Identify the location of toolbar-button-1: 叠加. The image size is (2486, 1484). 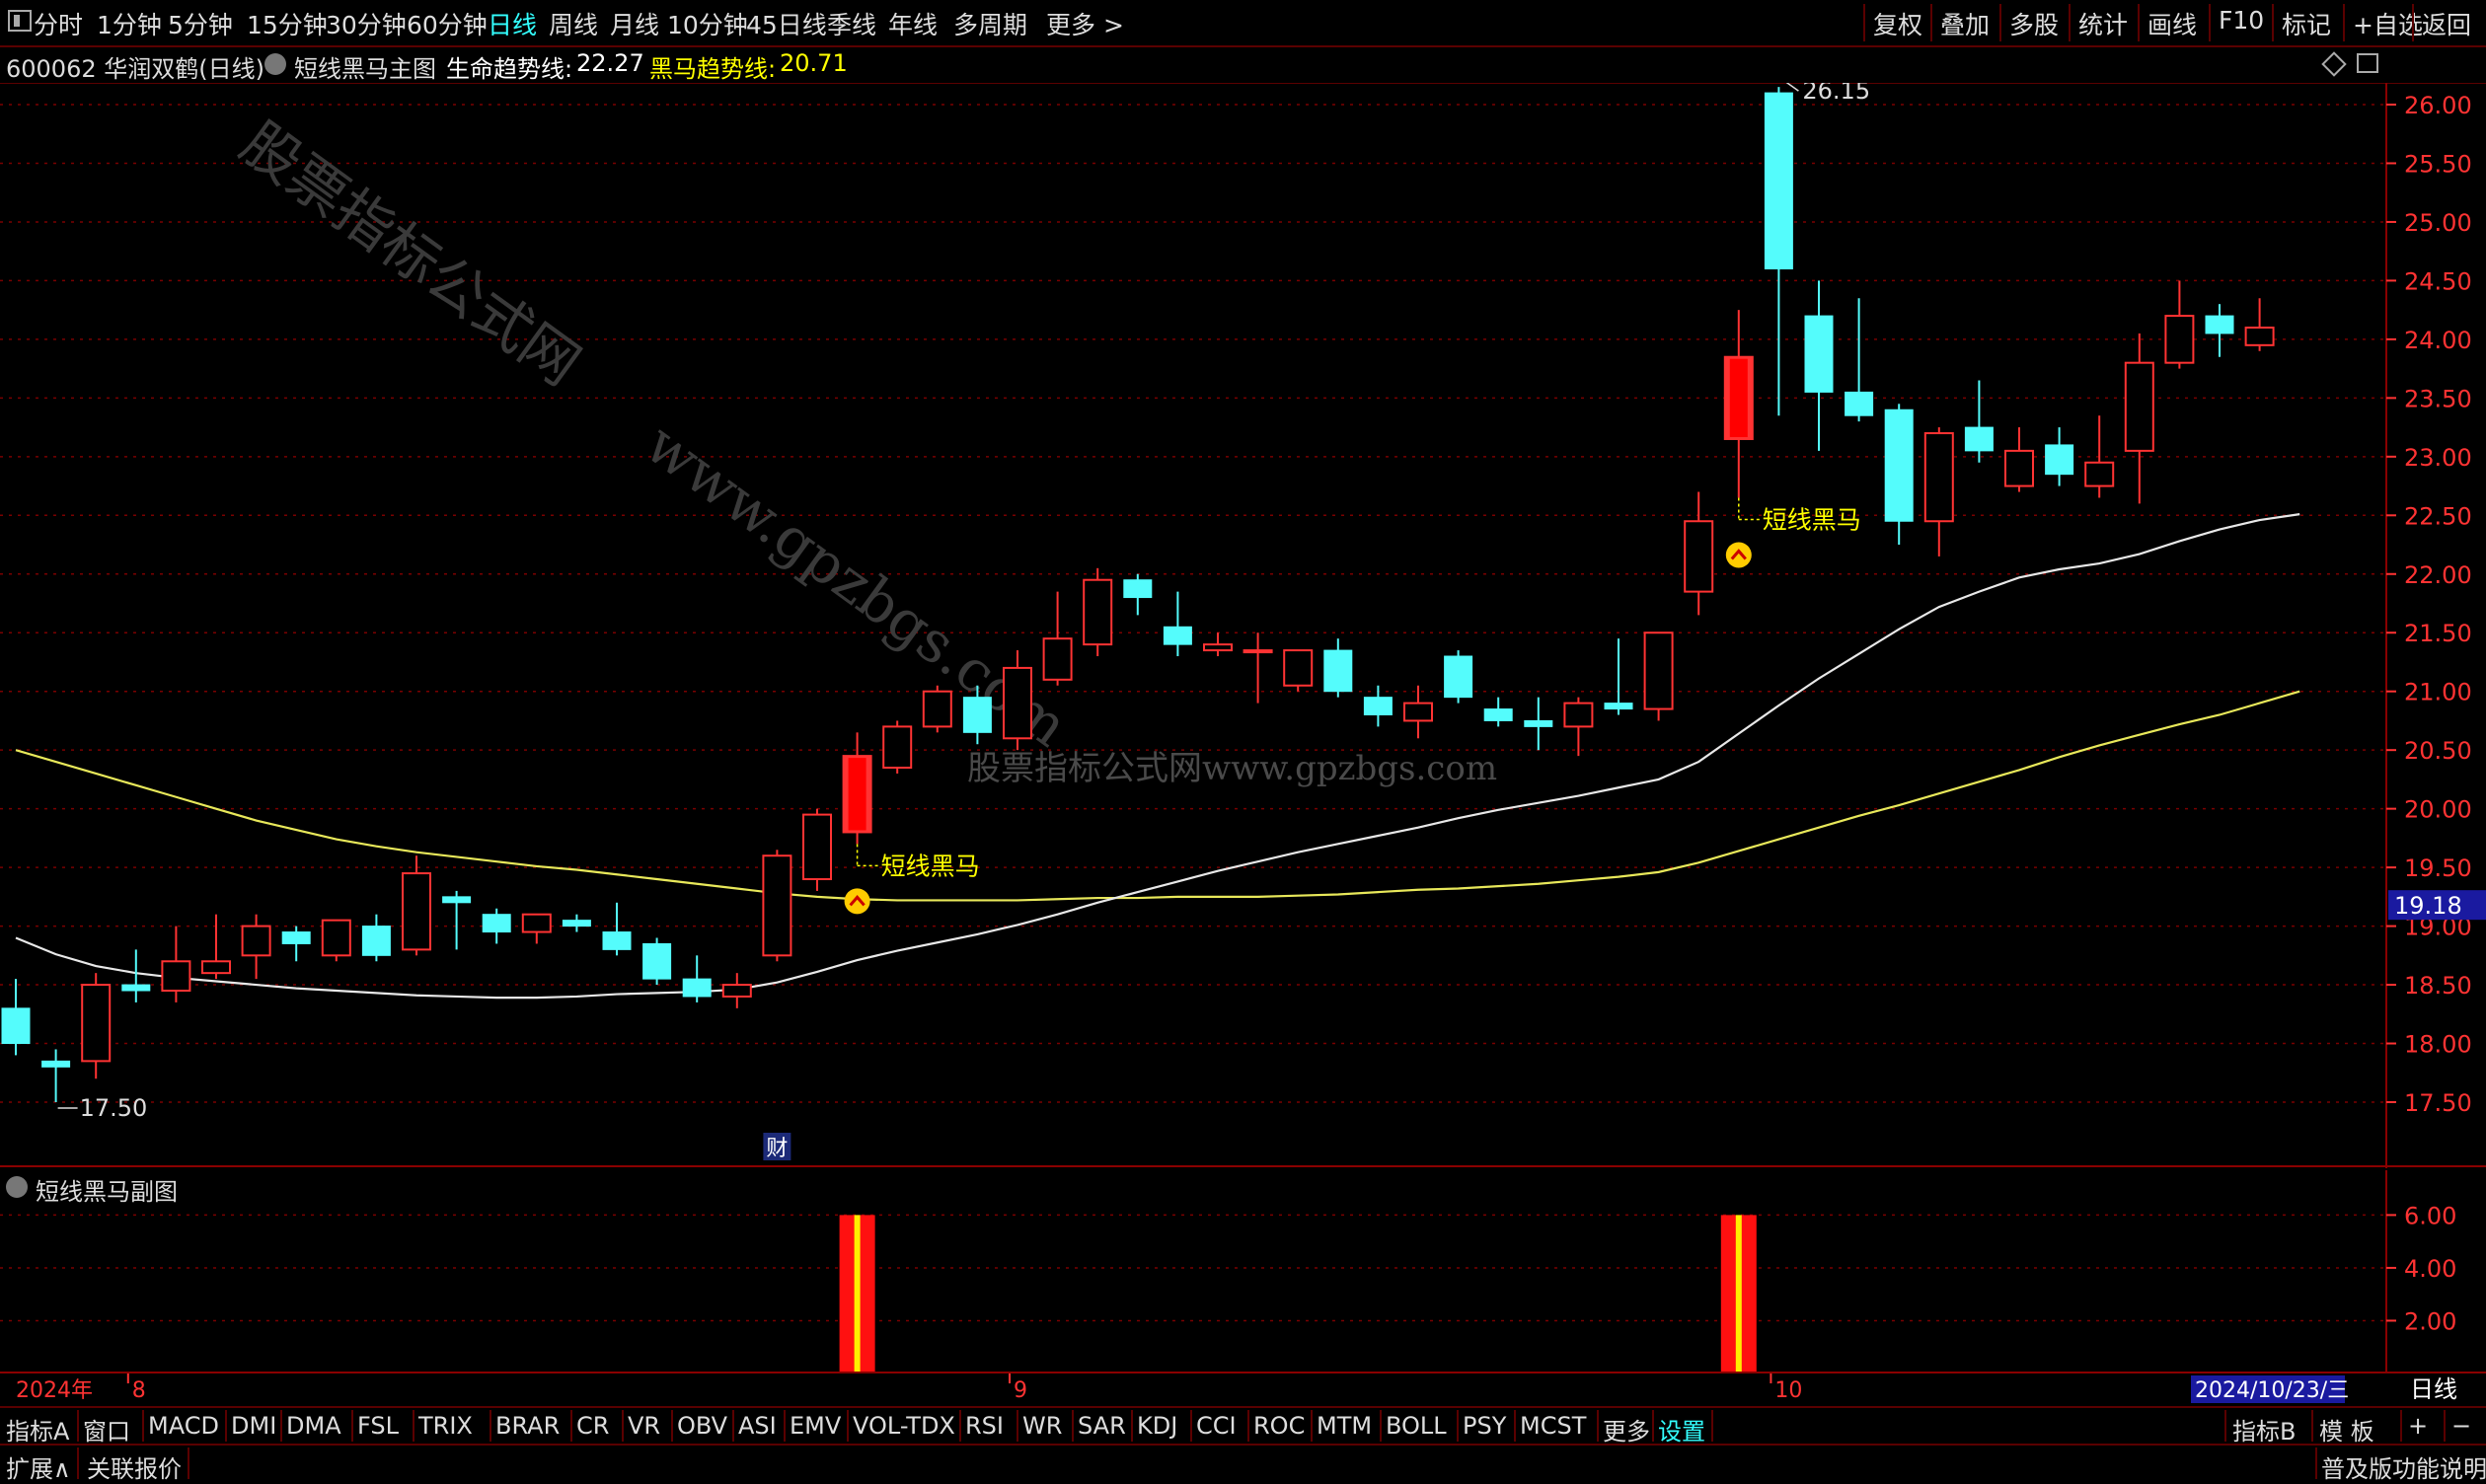
(1963, 22).